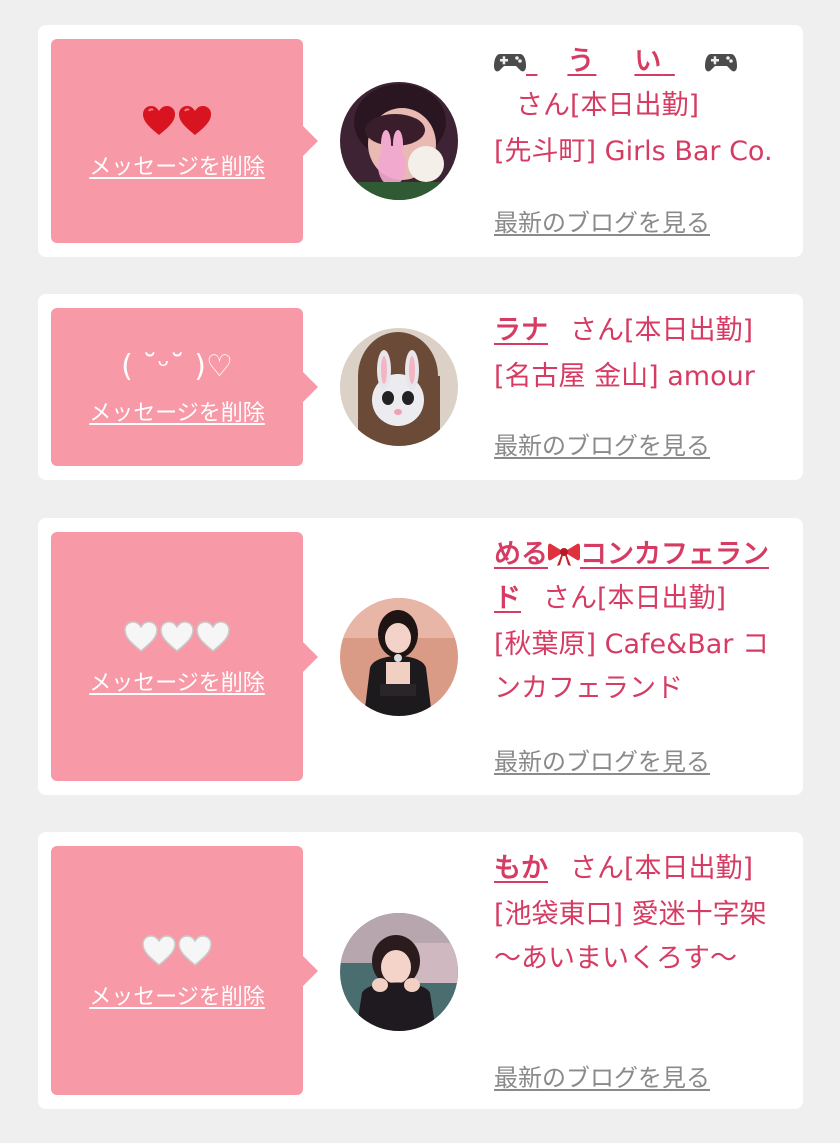 The width and height of the screenshot is (840, 1143). Describe the element at coordinates (639, 354) in the screenshot. I see `cast-info: ラナ さん[本日出勤] [名古屋 金山] amour` at that location.